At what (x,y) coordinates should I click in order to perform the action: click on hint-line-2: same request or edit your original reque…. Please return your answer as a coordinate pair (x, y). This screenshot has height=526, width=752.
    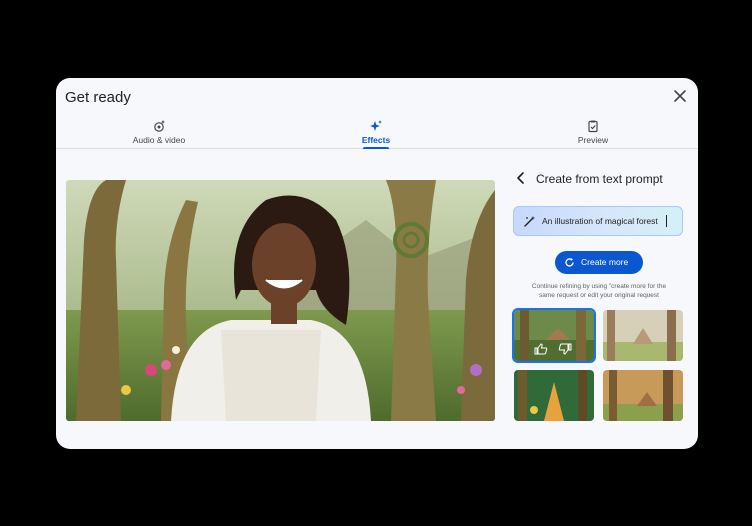
    Looking at the image, I should click on (599, 295).